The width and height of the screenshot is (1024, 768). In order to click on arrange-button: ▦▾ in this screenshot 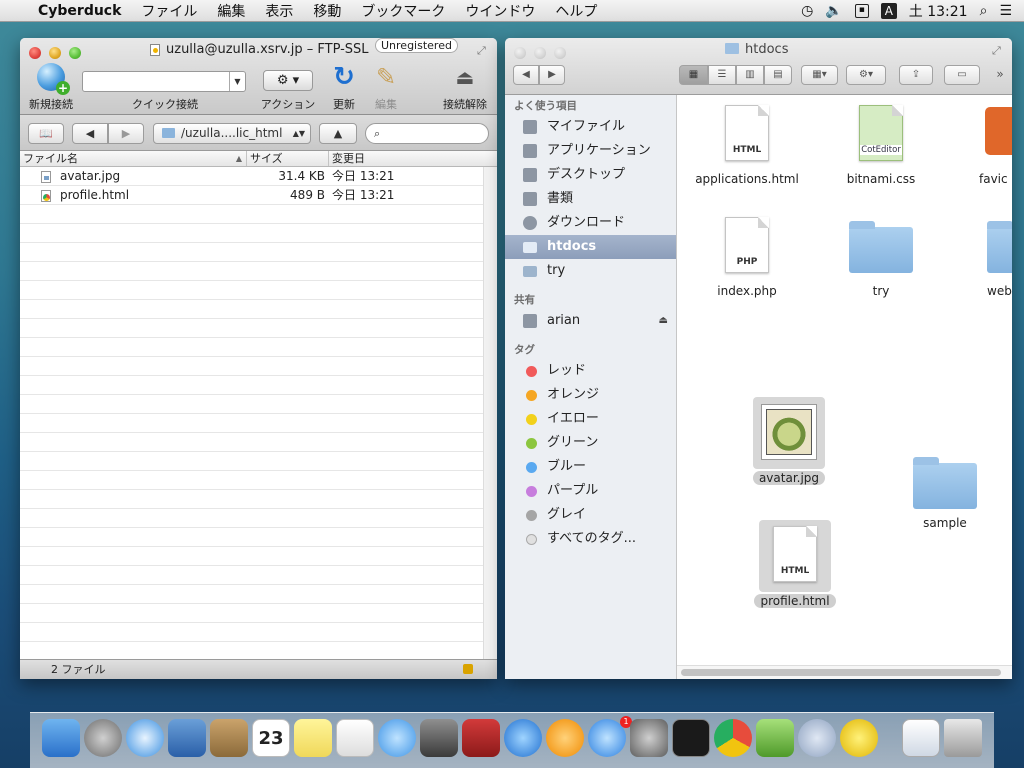, I will do `click(819, 75)`.